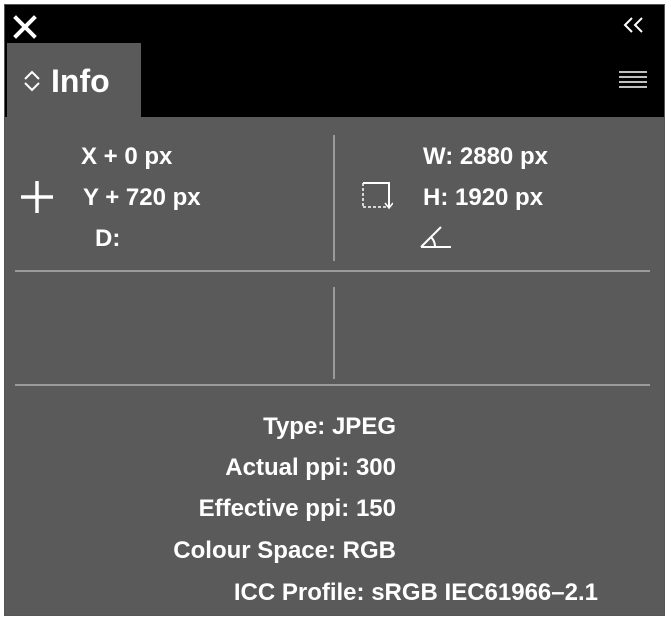  What do you see at coordinates (32, 81) in the screenshot?
I see `up-down-chevron-icon` at bounding box center [32, 81].